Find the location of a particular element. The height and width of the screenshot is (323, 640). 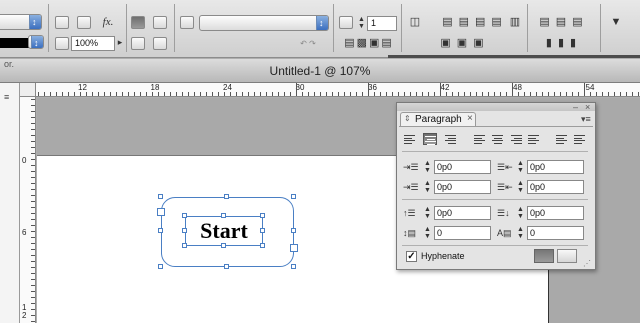

columns-stepper: ▲ ▼ is located at coordinates (361, 23).